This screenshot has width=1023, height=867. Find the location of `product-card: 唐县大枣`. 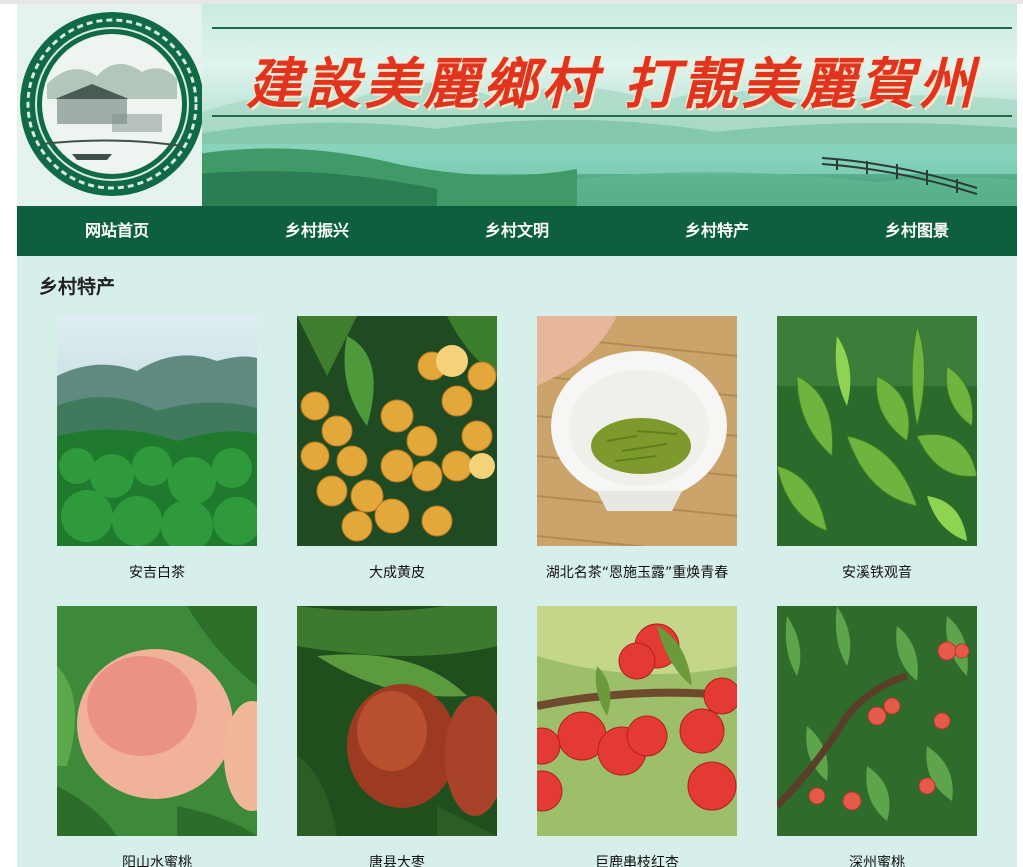

product-card: 唐县大枣 is located at coordinates (397, 736).